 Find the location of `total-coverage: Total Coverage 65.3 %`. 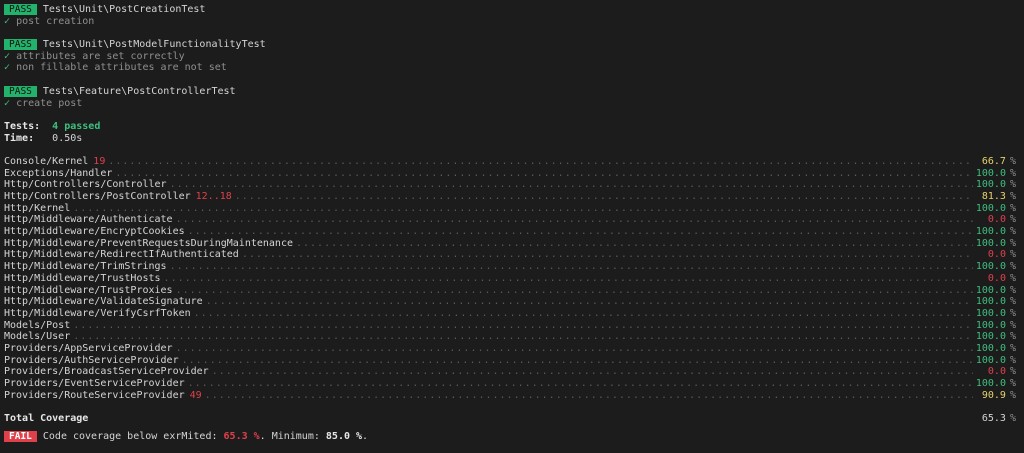

total-coverage: Total Coverage 65.3 % is located at coordinates (511, 419).